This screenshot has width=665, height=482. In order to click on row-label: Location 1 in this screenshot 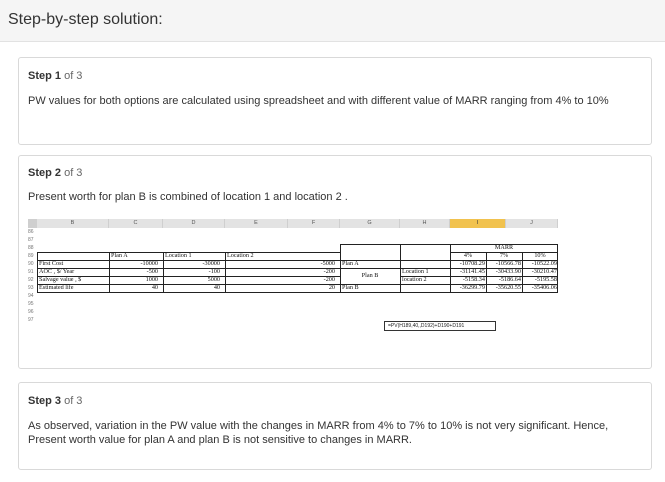, I will do `click(415, 271)`.